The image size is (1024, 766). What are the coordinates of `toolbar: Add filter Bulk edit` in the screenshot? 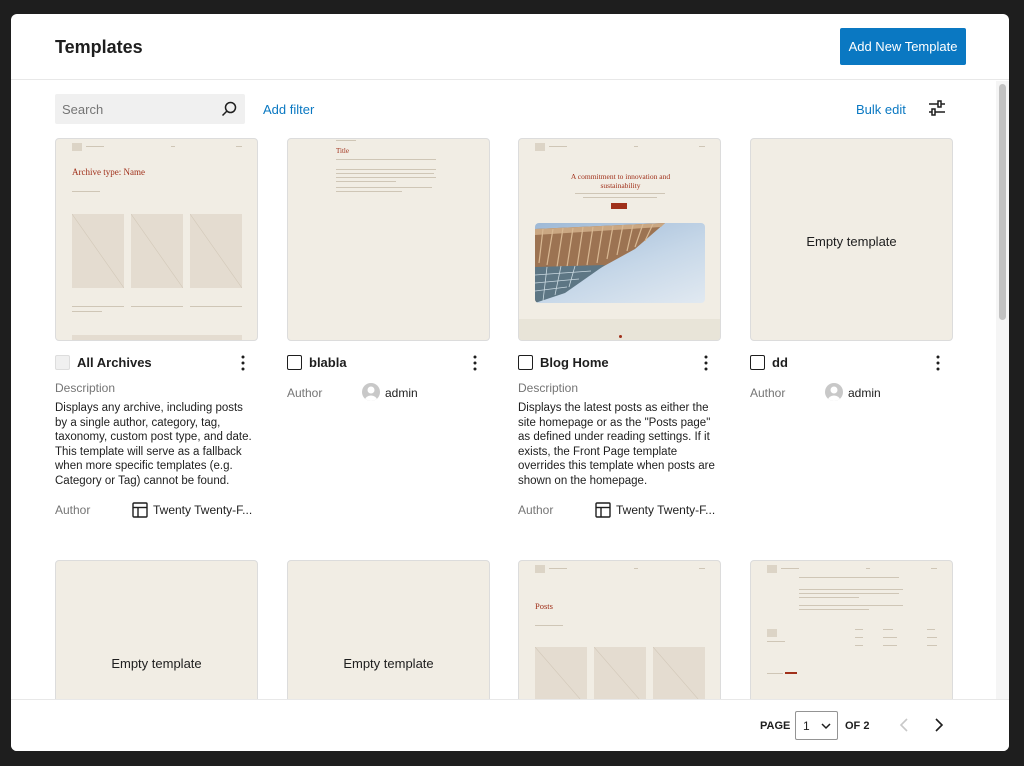 It's located at (510, 109).